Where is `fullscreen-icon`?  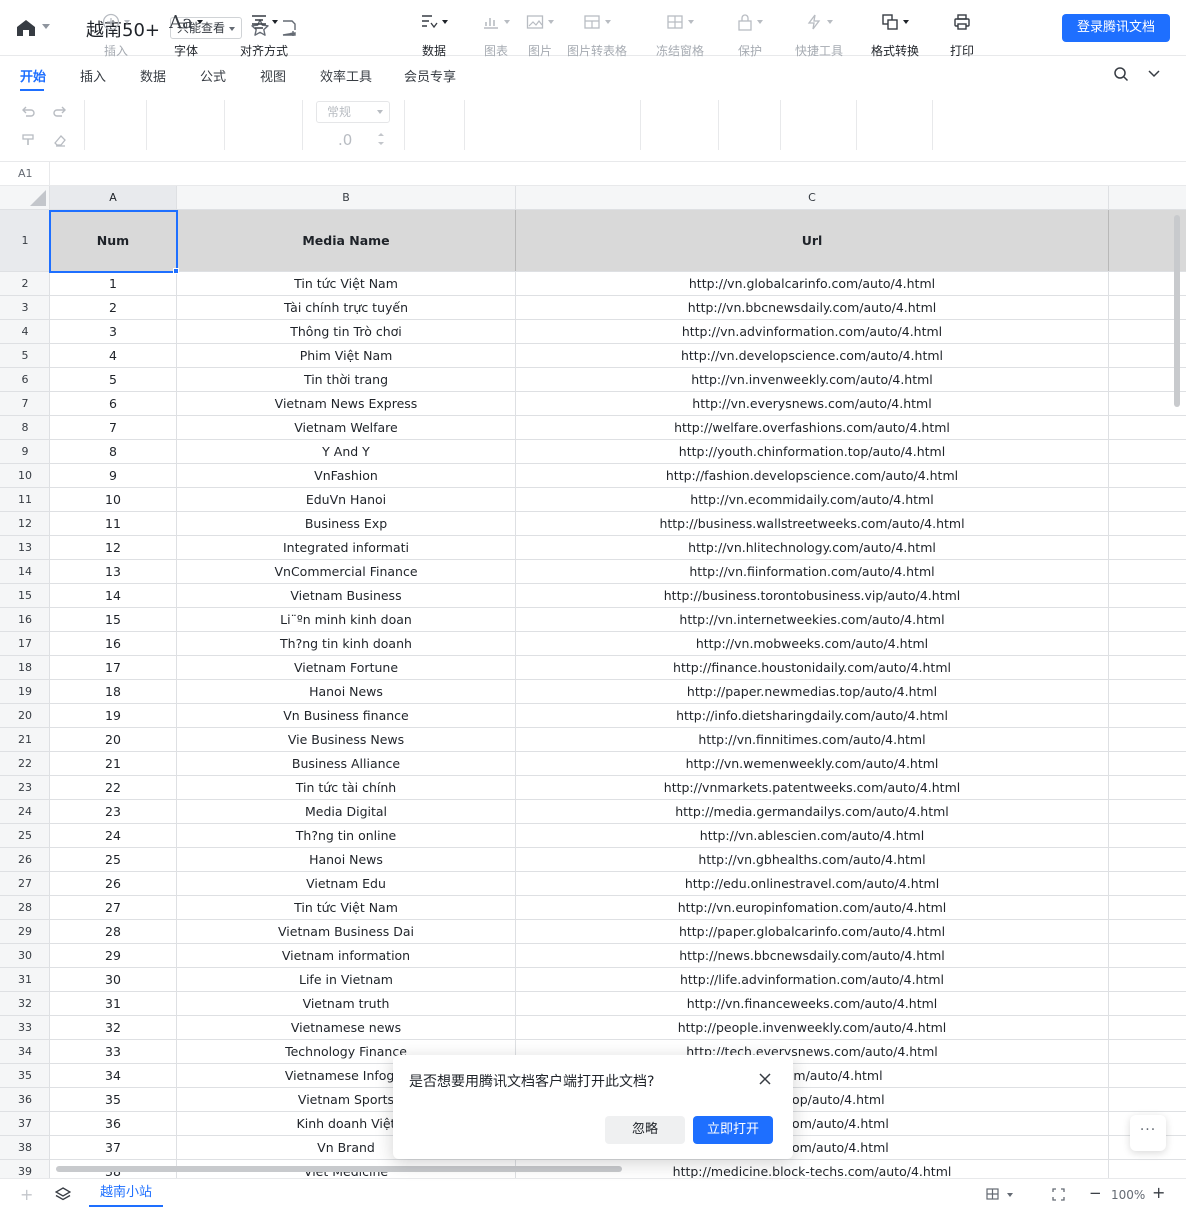
fullscreen-icon is located at coordinates (1058, 1194).